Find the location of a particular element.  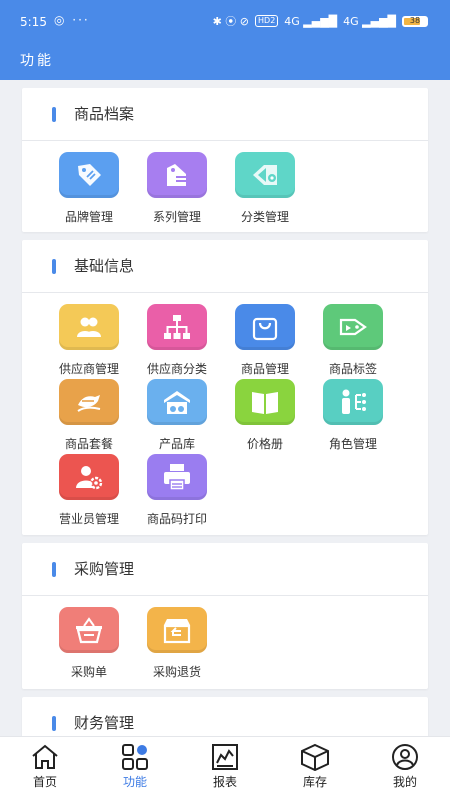

hd-badge: HD2 is located at coordinates (267, 21).